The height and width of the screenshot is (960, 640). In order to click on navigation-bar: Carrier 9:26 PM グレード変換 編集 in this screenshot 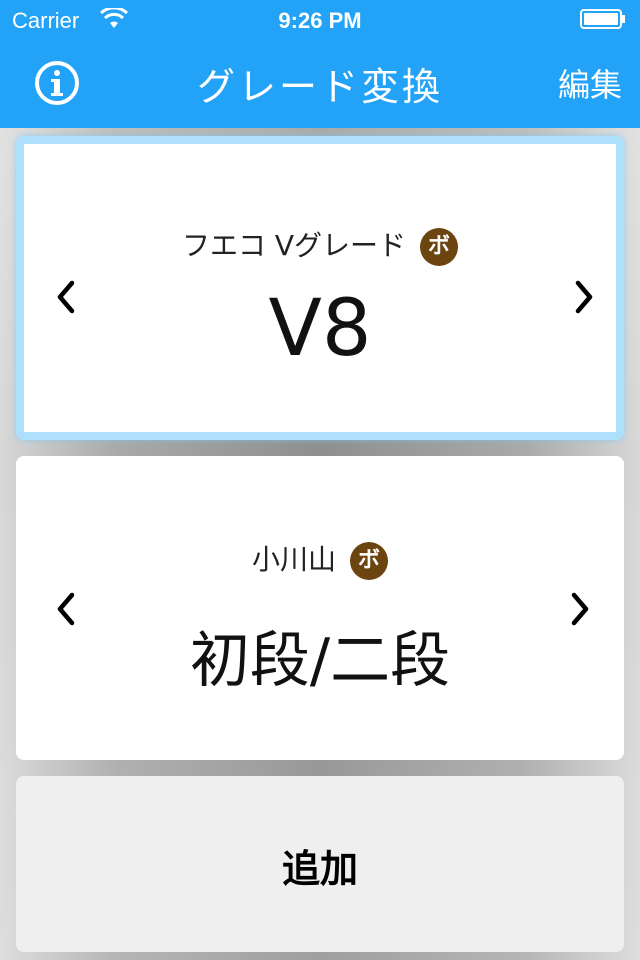, I will do `click(320, 64)`.